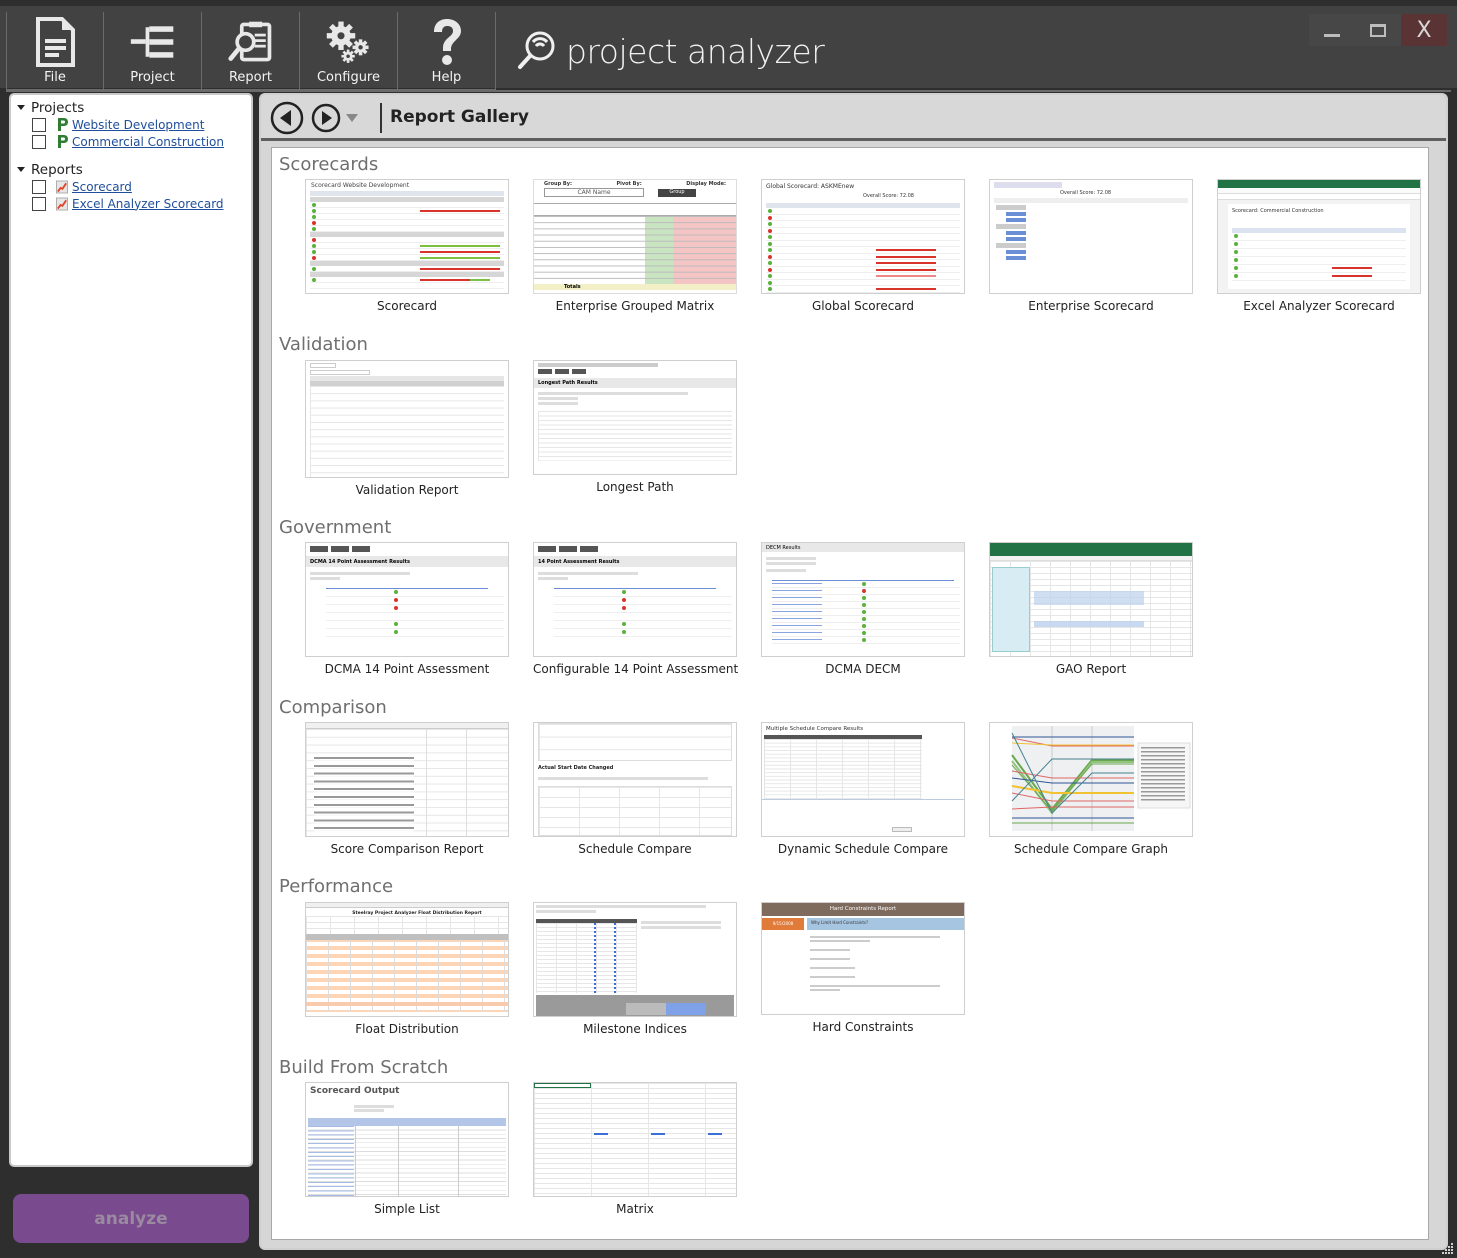 The height and width of the screenshot is (1258, 1457). Describe the element at coordinates (635, 599) in the screenshot. I see `configurable-14-point-thumbnail: 14 Point Assessment Results` at that location.